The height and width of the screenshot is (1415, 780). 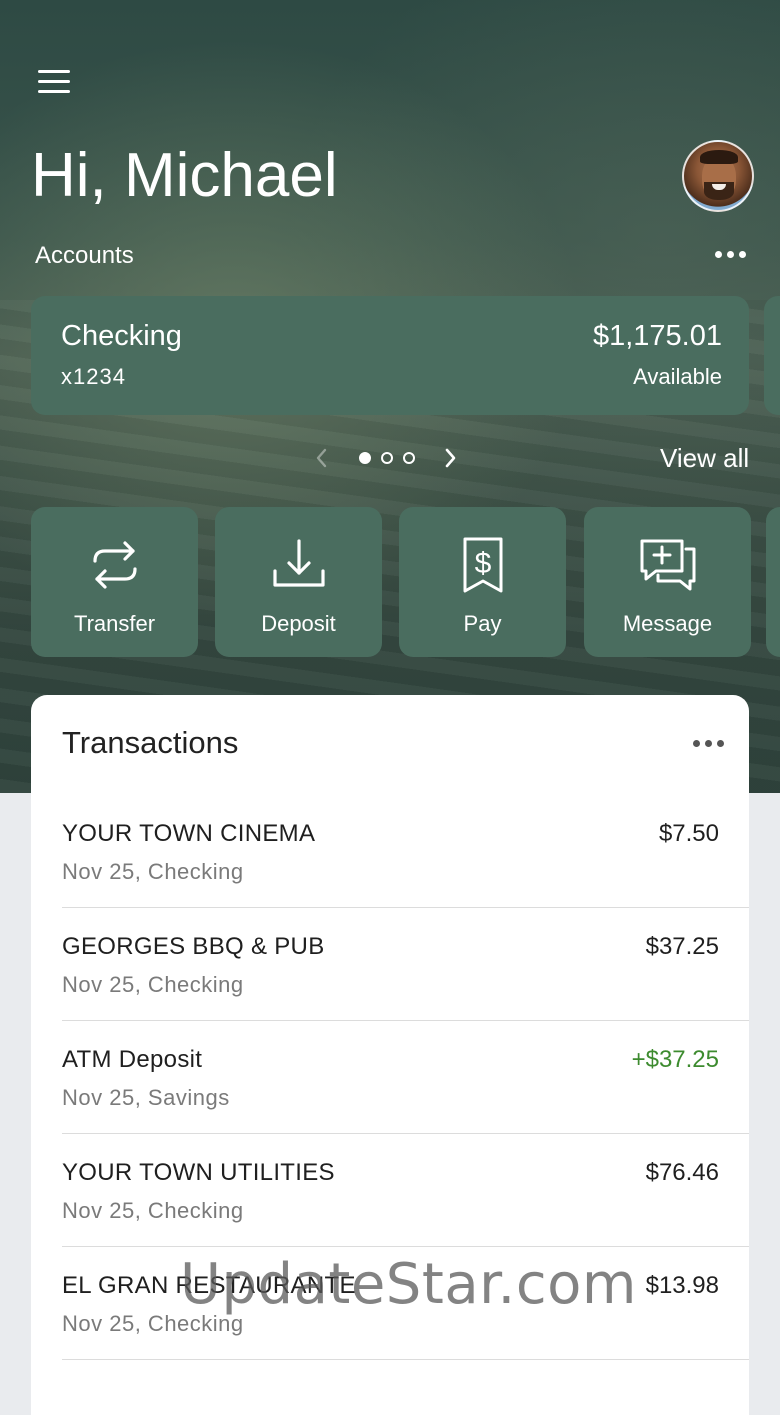 What do you see at coordinates (682, 1172) in the screenshot?
I see `transaction-amount: $76.46` at bounding box center [682, 1172].